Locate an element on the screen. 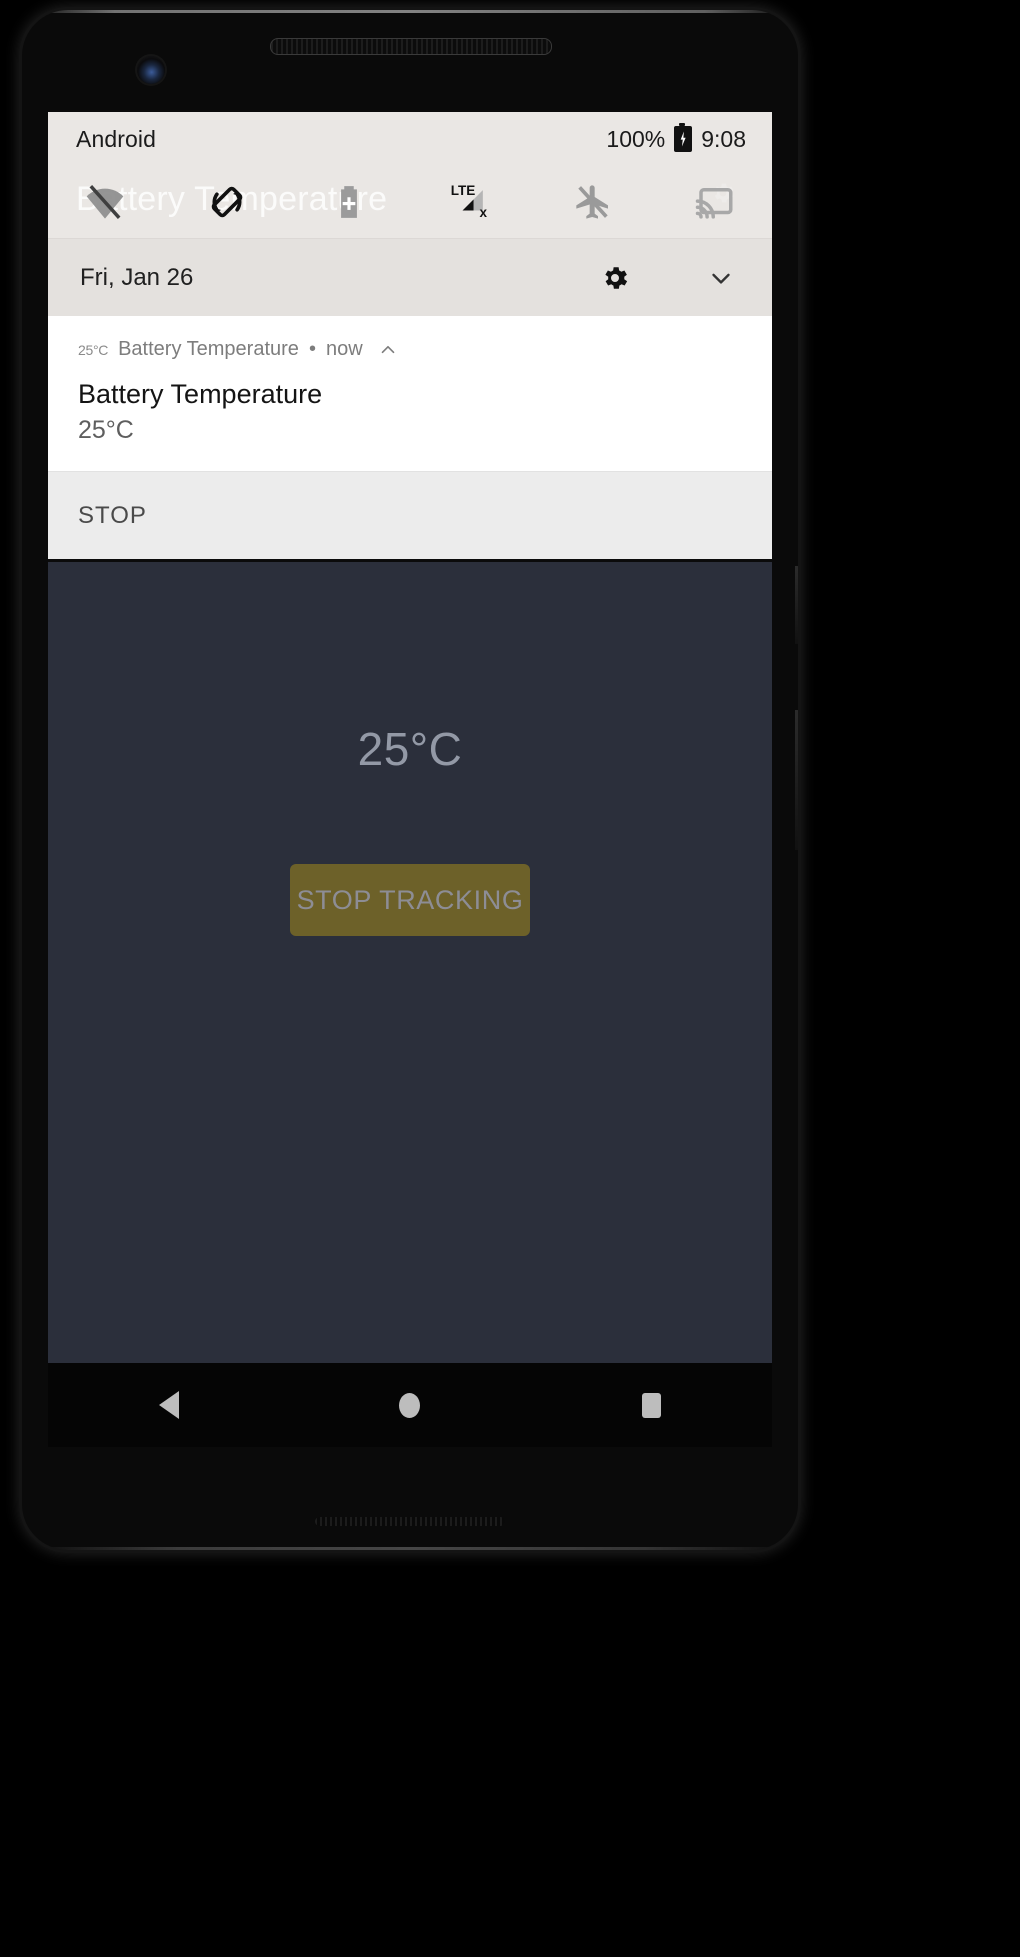 This screenshot has width=1020, height=1957. svg-text: x is located at coordinates (483, 212).